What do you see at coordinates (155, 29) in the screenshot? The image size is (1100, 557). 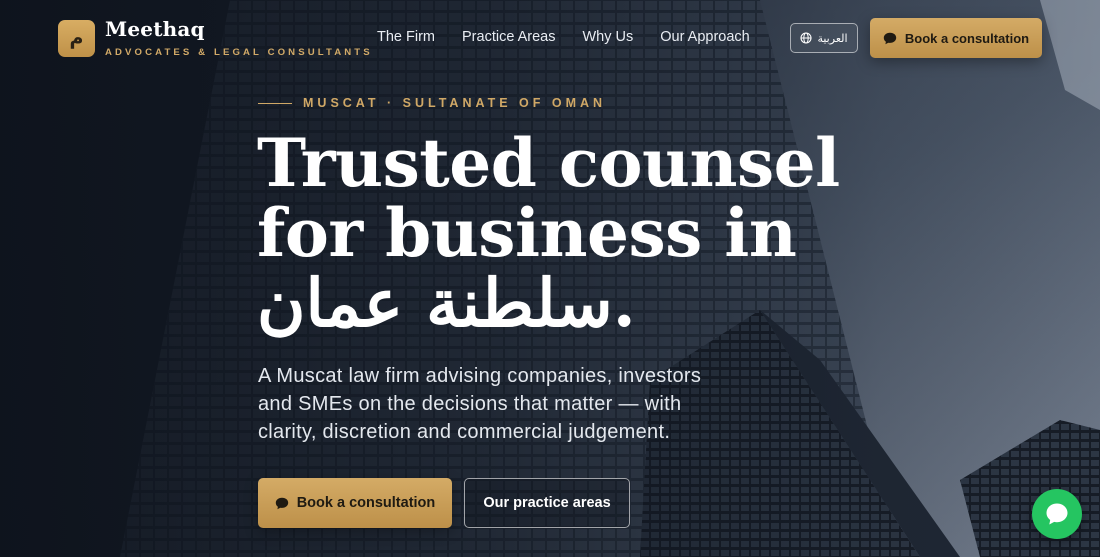 I see `brand-name: Meethaq` at bounding box center [155, 29].